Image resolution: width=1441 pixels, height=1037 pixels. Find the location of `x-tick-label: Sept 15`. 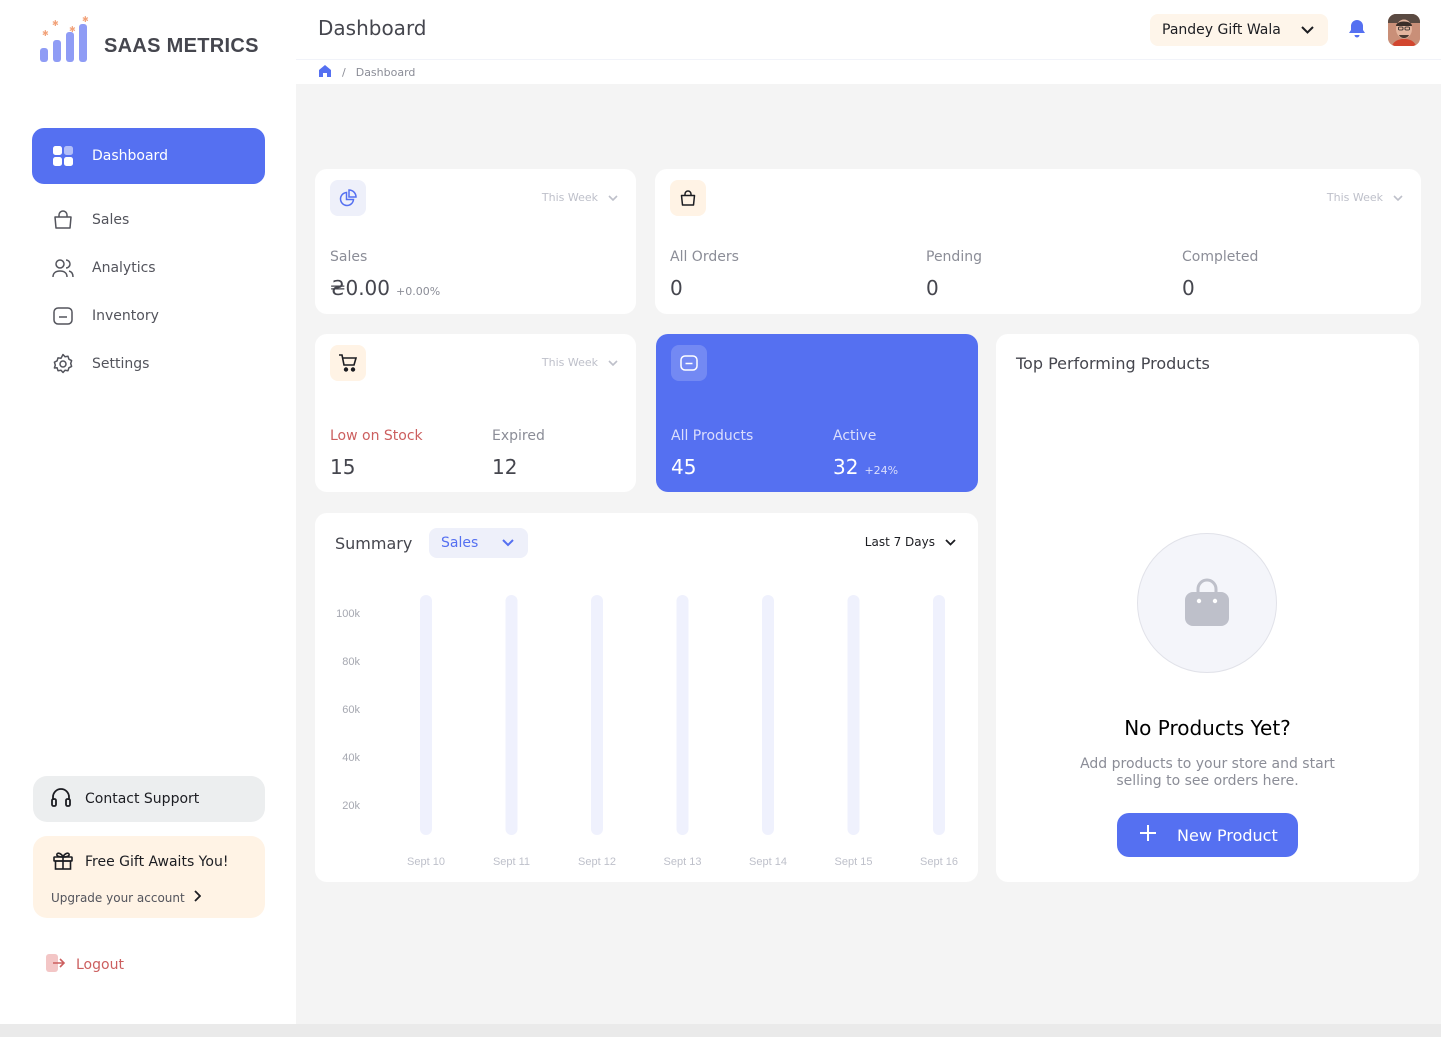

x-tick-label: Sept 15 is located at coordinates (854, 862).